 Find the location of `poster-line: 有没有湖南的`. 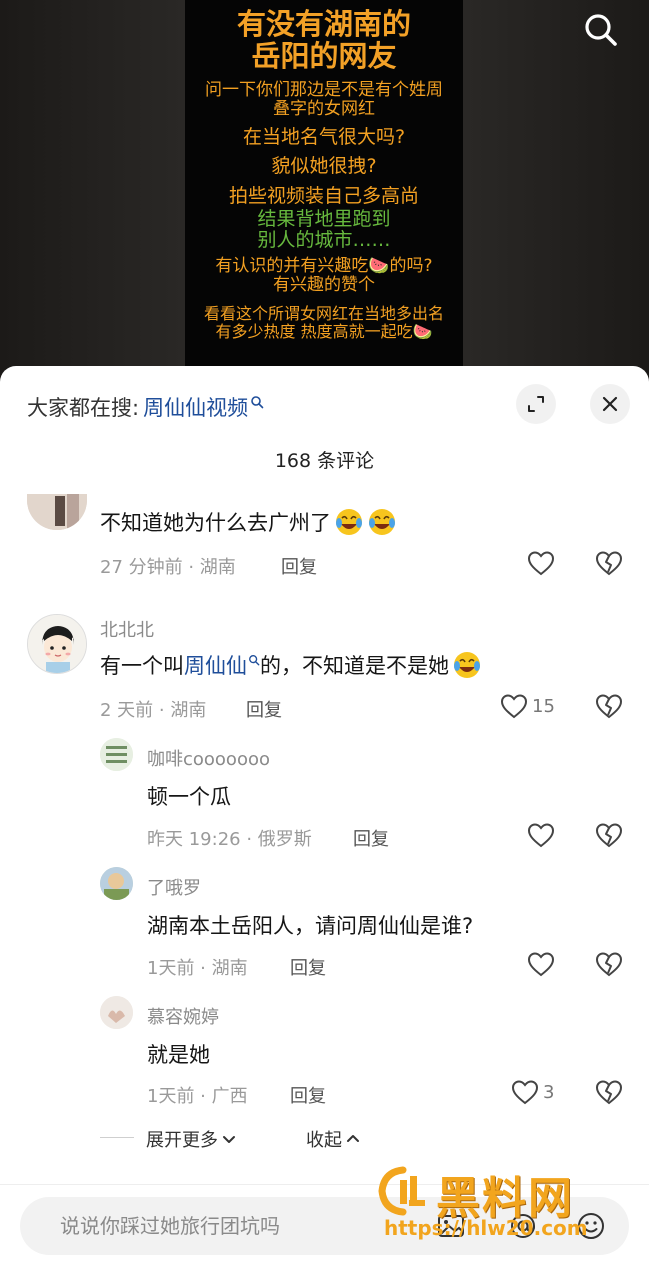

poster-line: 有没有湖南的 is located at coordinates (323, 24).